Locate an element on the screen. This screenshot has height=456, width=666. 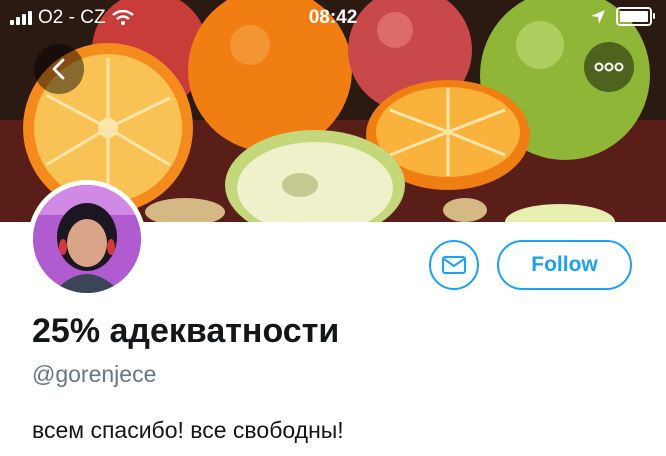
status-time: 08:42 is located at coordinates (333, 17).